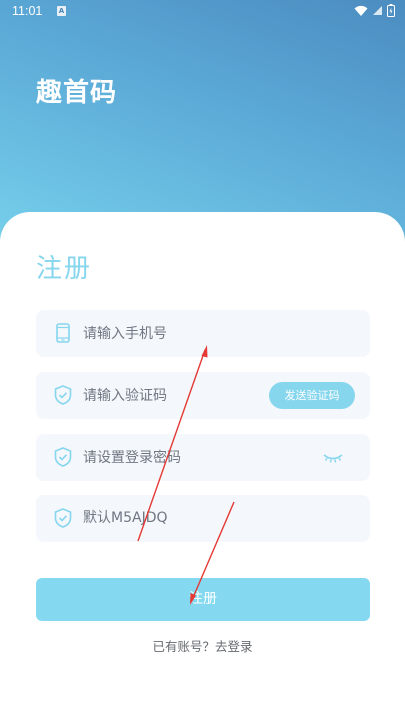  Describe the element at coordinates (203, 599) in the screenshot. I see `register-button: 注册` at that location.